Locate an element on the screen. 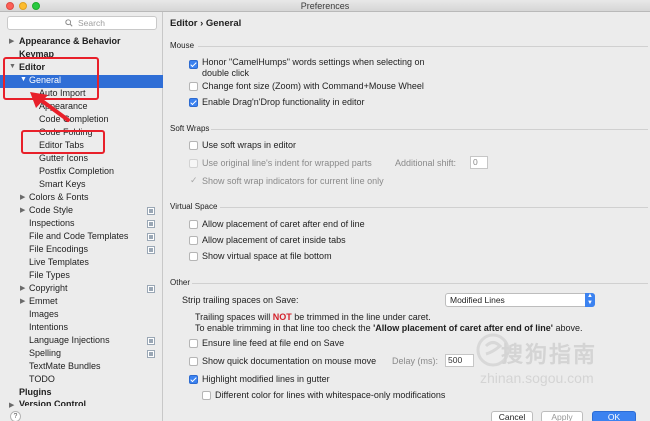 The image size is (650, 421). section-virtual-space-title: Virtual Space is located at coordinates (194, 206).